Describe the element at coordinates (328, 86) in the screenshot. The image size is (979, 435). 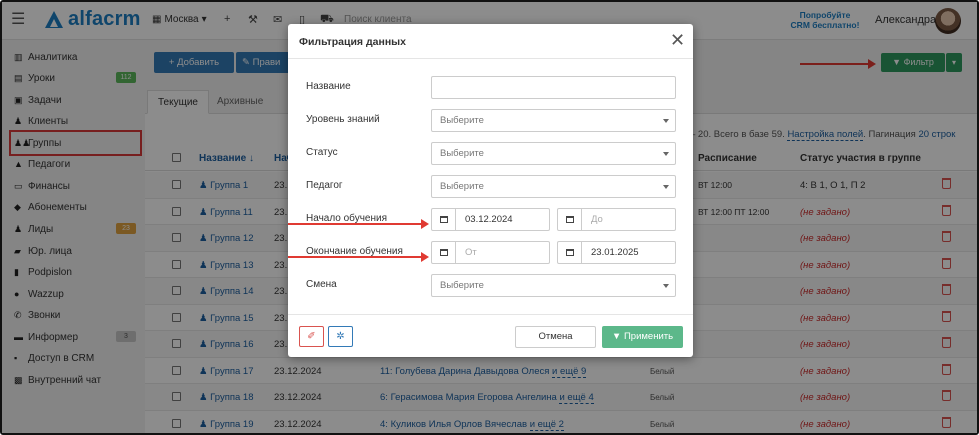
I see `name-label: Название` at that location.